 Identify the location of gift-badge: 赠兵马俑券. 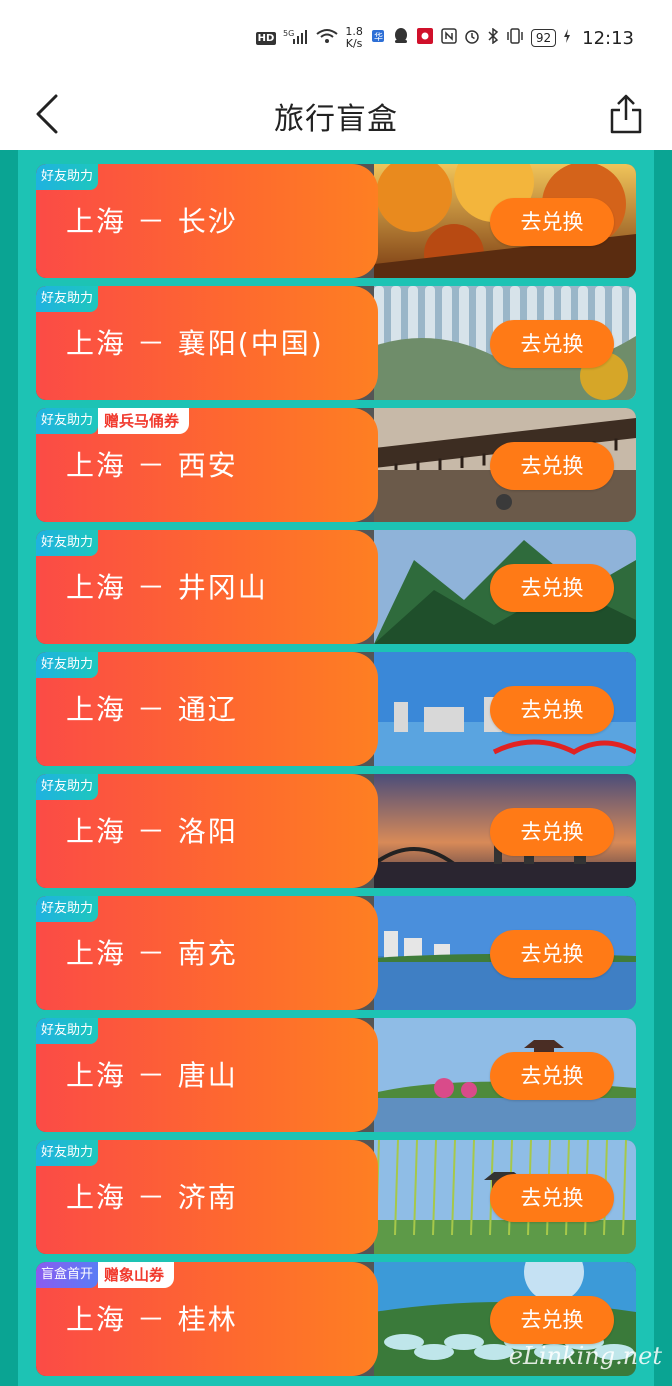
(144, 421).